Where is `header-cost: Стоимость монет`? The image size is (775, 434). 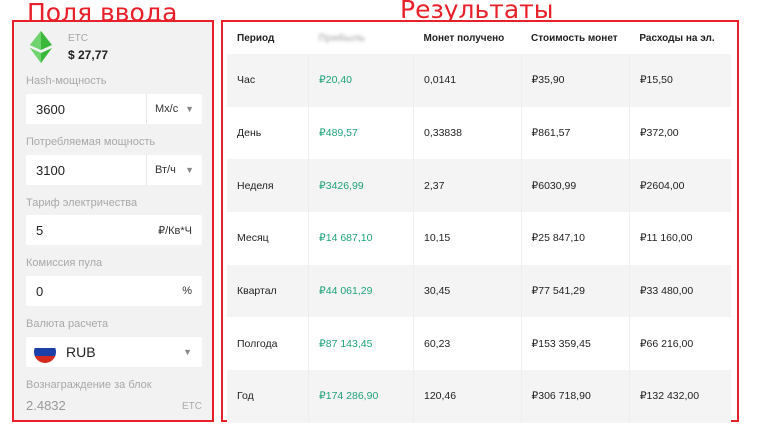
header-cost: Стоимость монет is located at coordinates (574, 38).